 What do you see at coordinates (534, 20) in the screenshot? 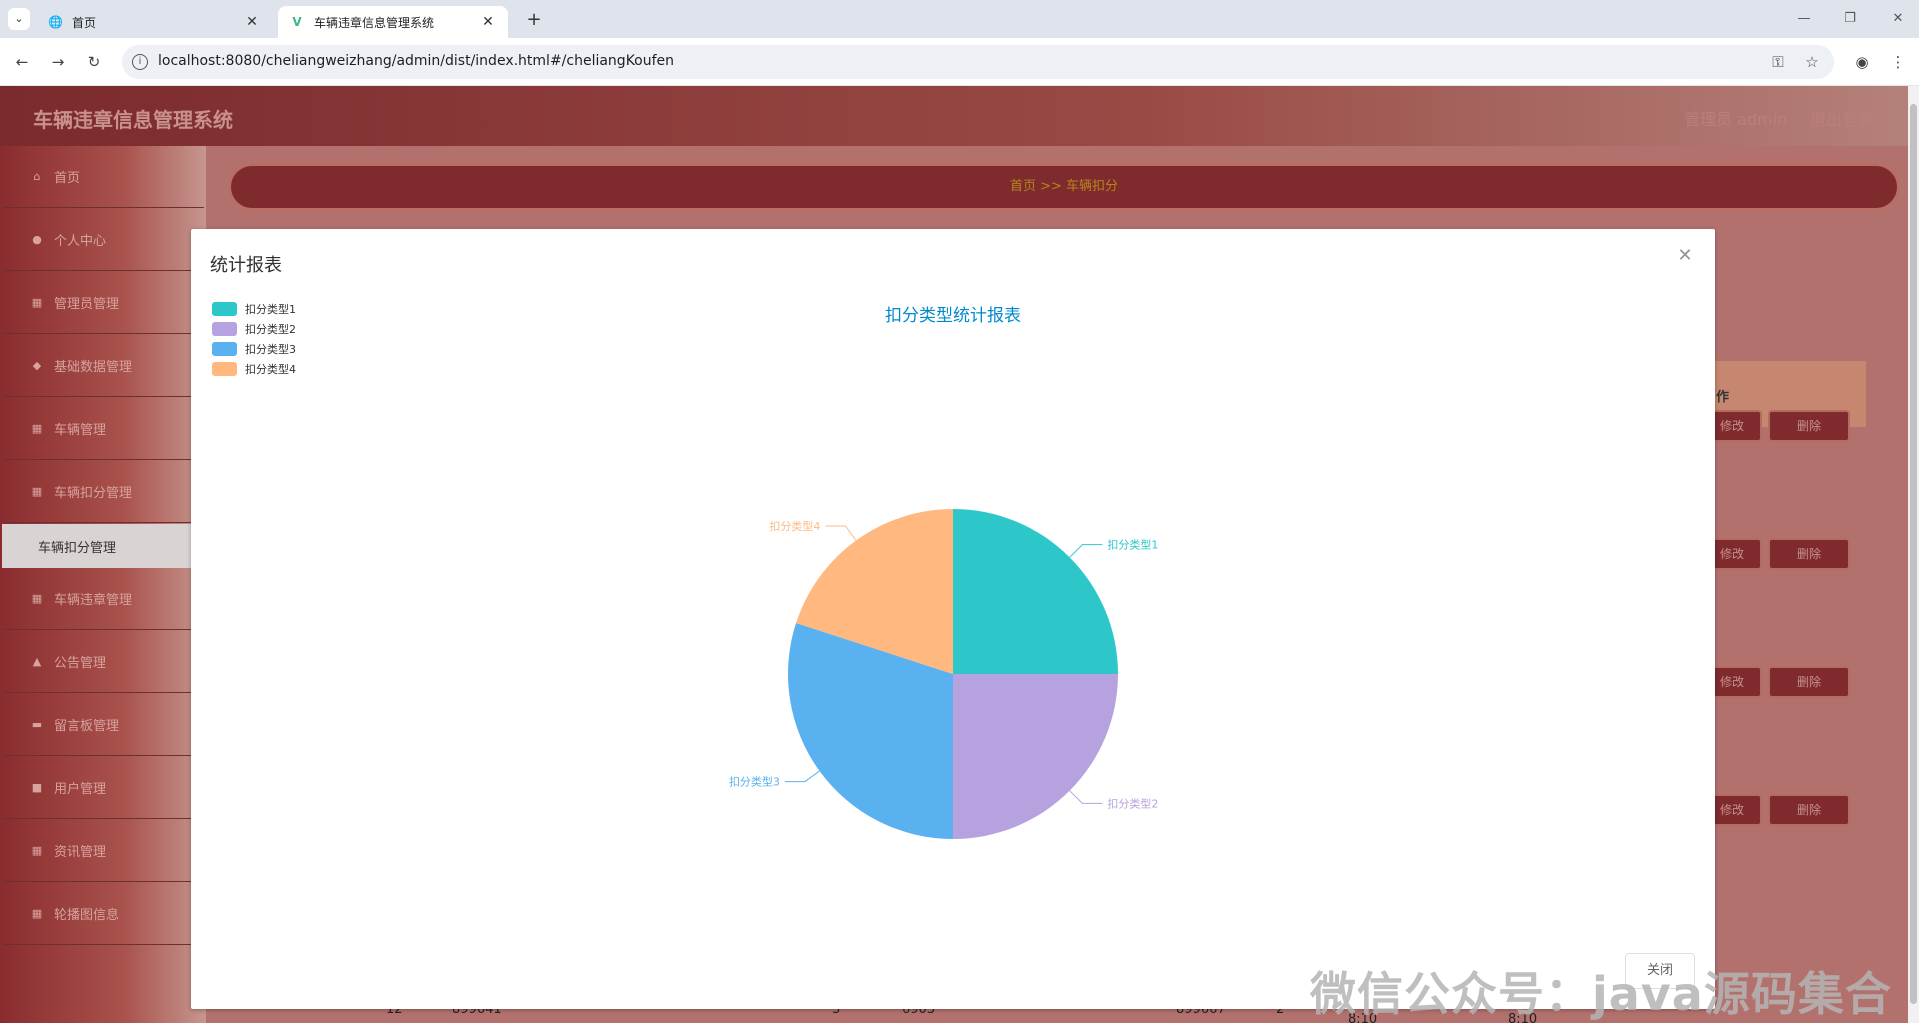
I see `new-tab-button: +` at bounding box center [534, 20].